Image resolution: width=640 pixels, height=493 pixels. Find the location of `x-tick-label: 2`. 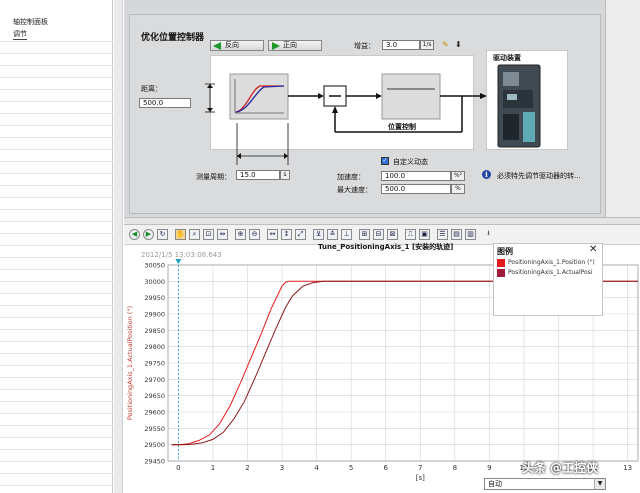

x-tick-label: 2 is located at coordinates (247, 468).